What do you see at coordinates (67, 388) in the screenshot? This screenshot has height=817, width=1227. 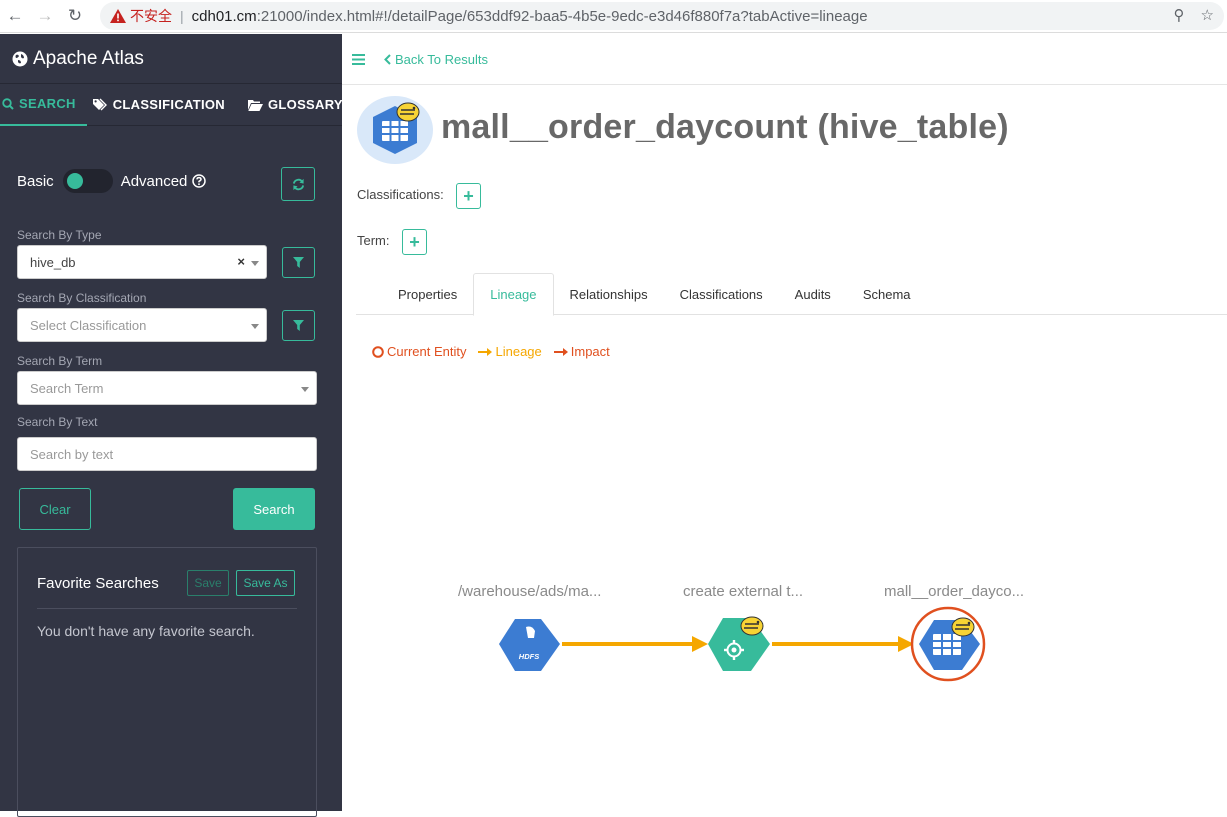 I see `term-select-placeholder: Search Term` at bounding box center [67, 388].